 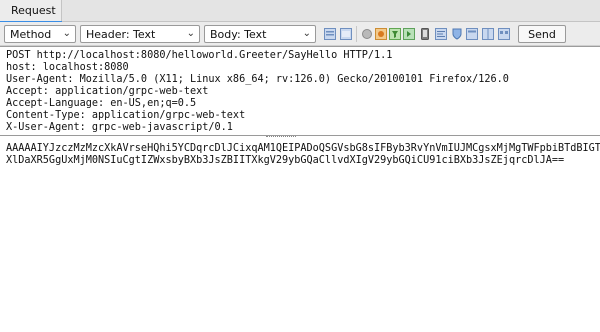 I want to click on filter-icon, so click(x=395, y=34).